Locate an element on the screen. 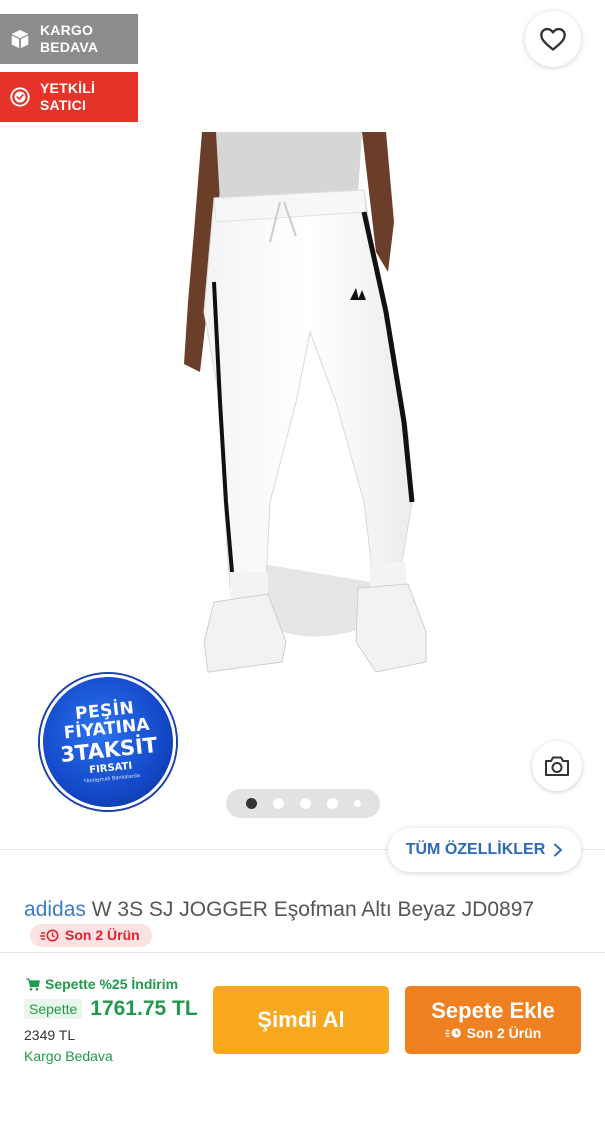  favorite-button is located at coordinates (553, 39).